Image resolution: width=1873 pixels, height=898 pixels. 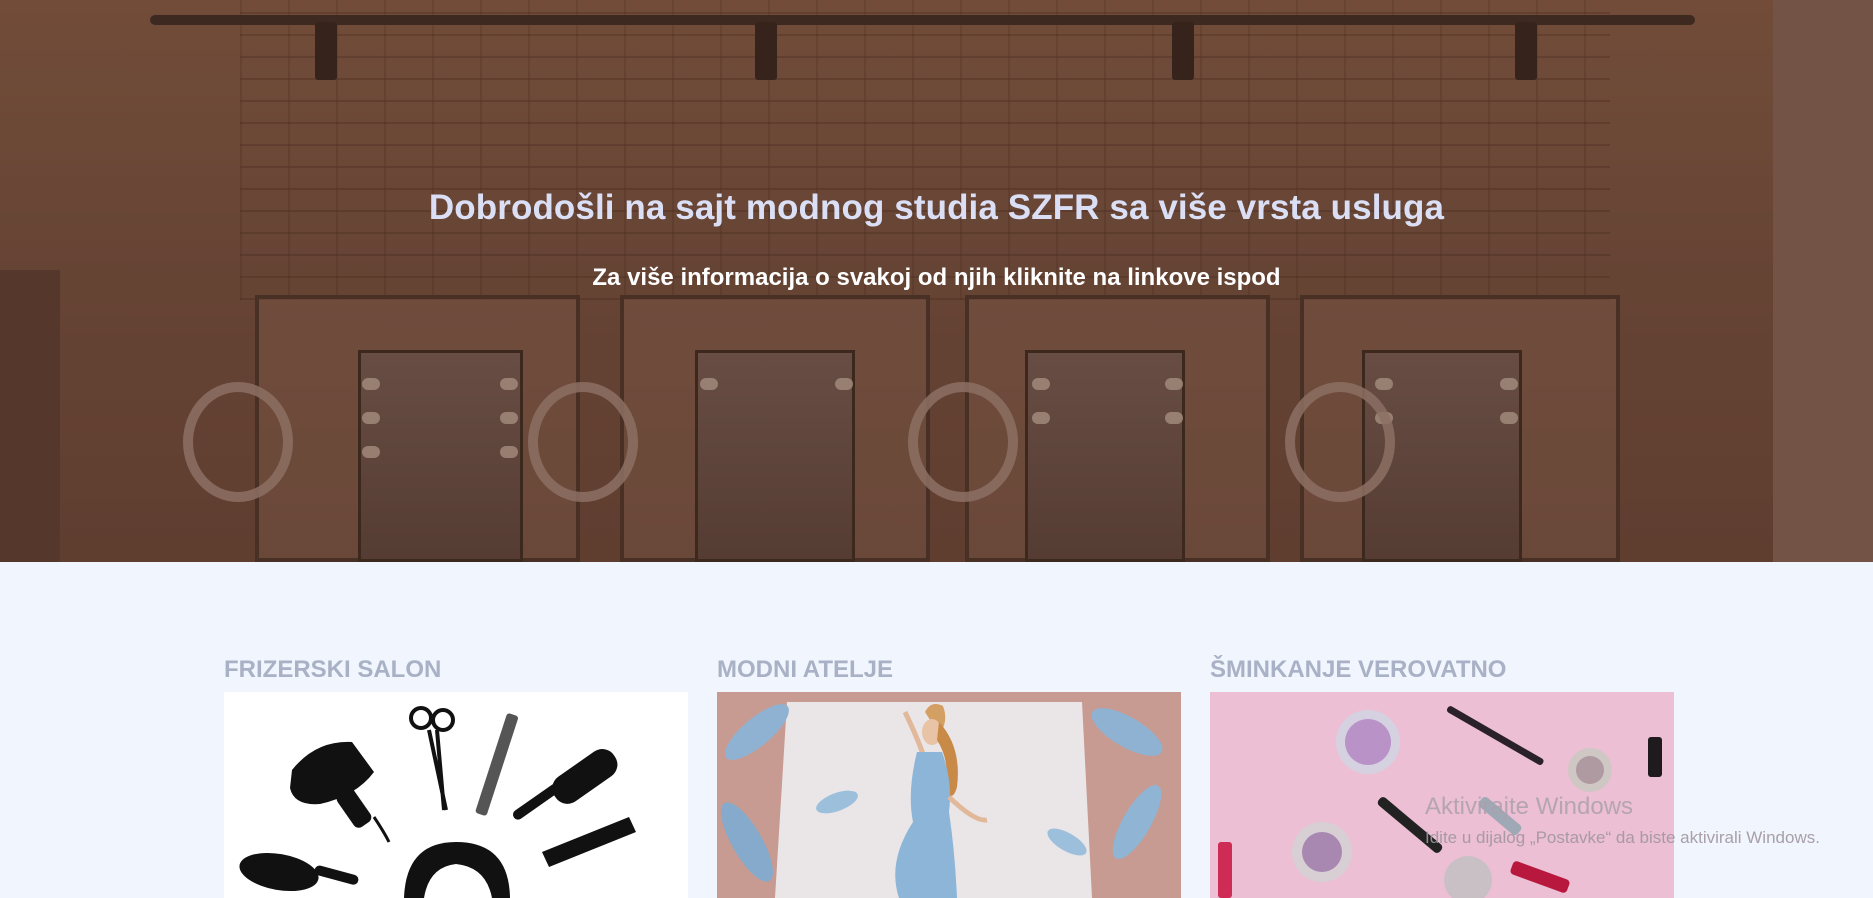 What do you see at coordinates (1495, 735) in the screenshot?
I see `eyeliner-icon` at bounding box center [1495, 735].